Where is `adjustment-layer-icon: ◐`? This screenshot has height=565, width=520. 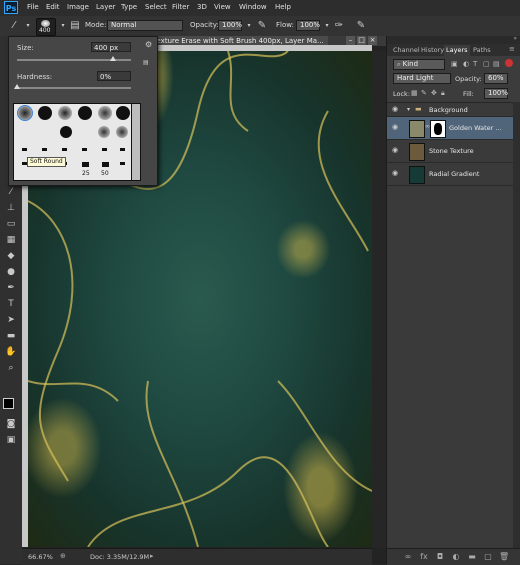 adjustment-layer-icon: ◐ is located at coordinates (456, 557).